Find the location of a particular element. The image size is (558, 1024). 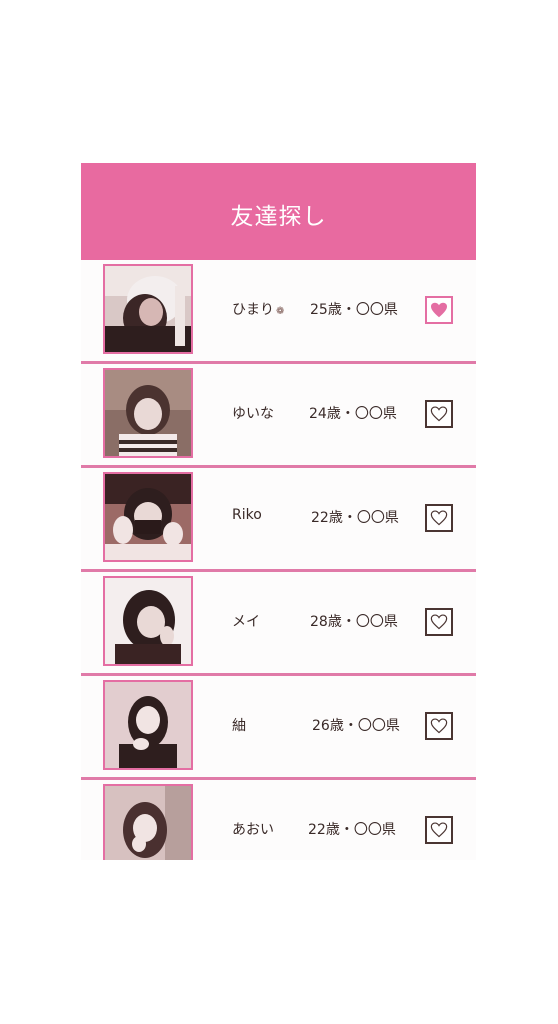

user-name: ひまり ❁ is located at coordinates (258, 310).